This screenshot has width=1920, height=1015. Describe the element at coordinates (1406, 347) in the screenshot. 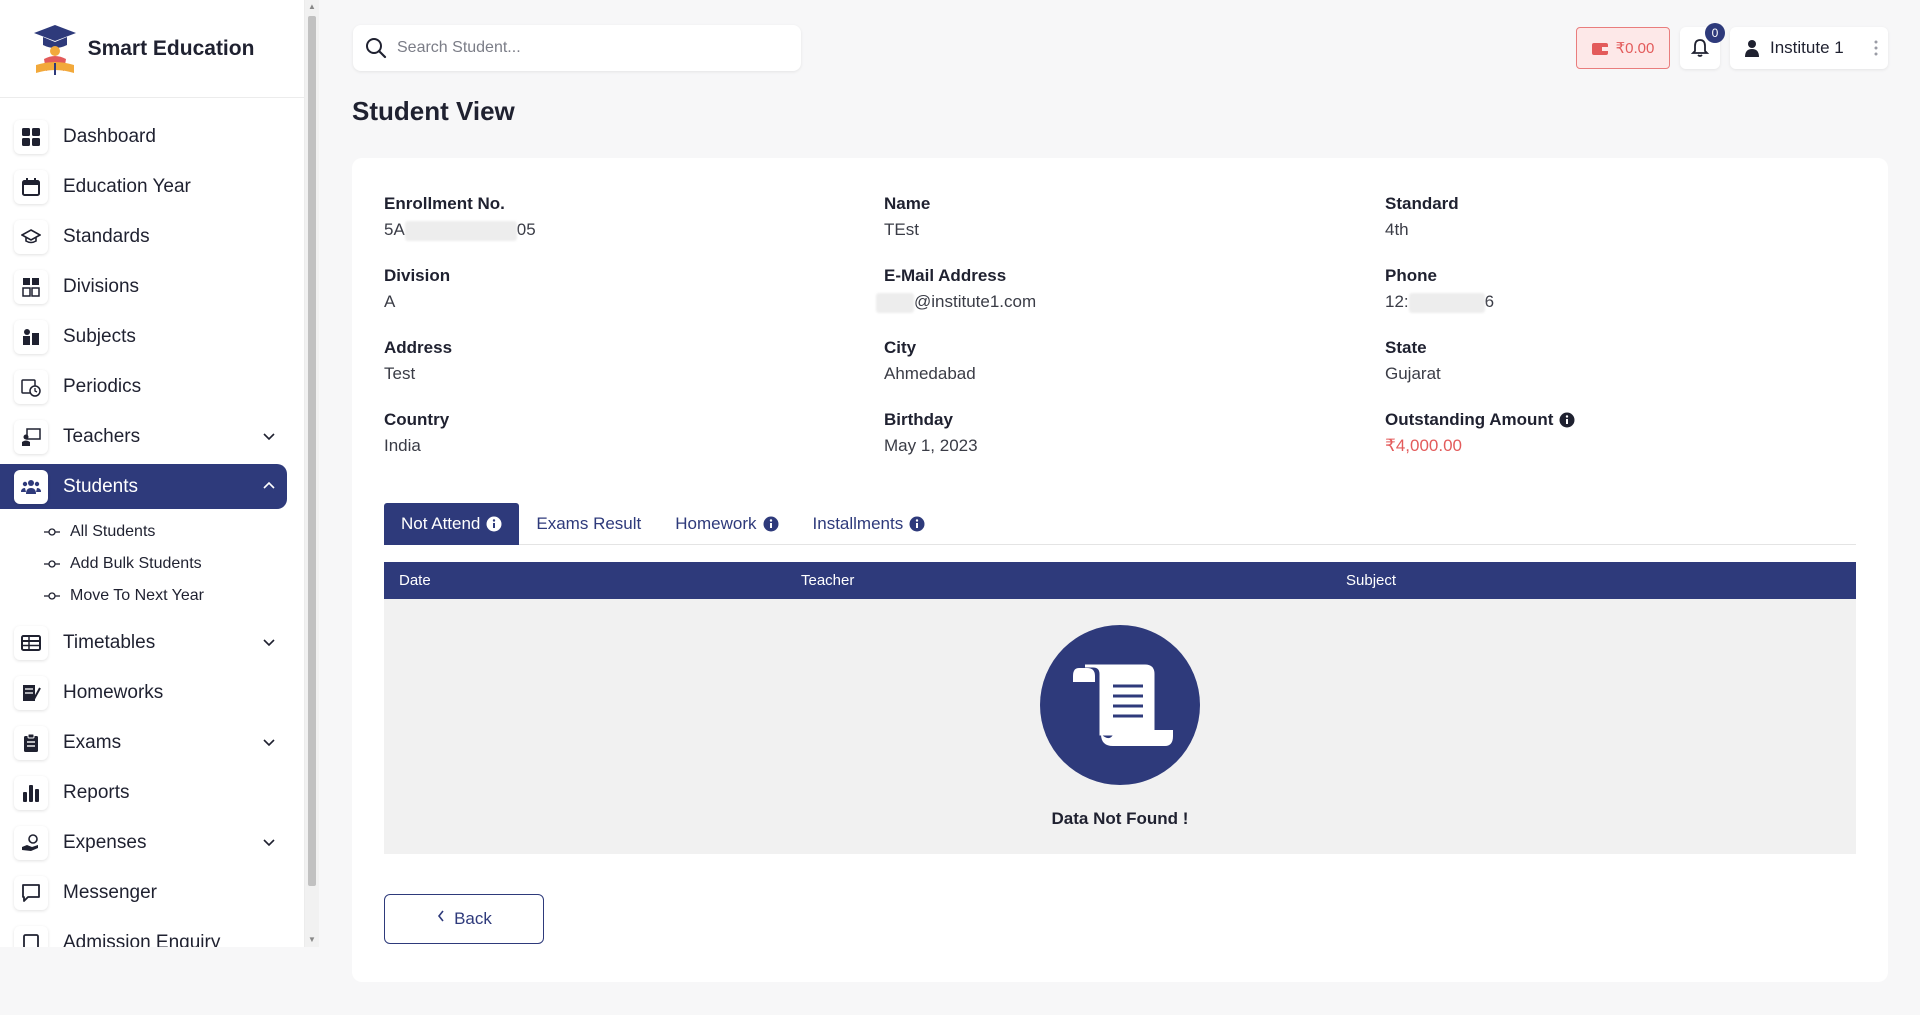

I see `field-label: State` at that location.